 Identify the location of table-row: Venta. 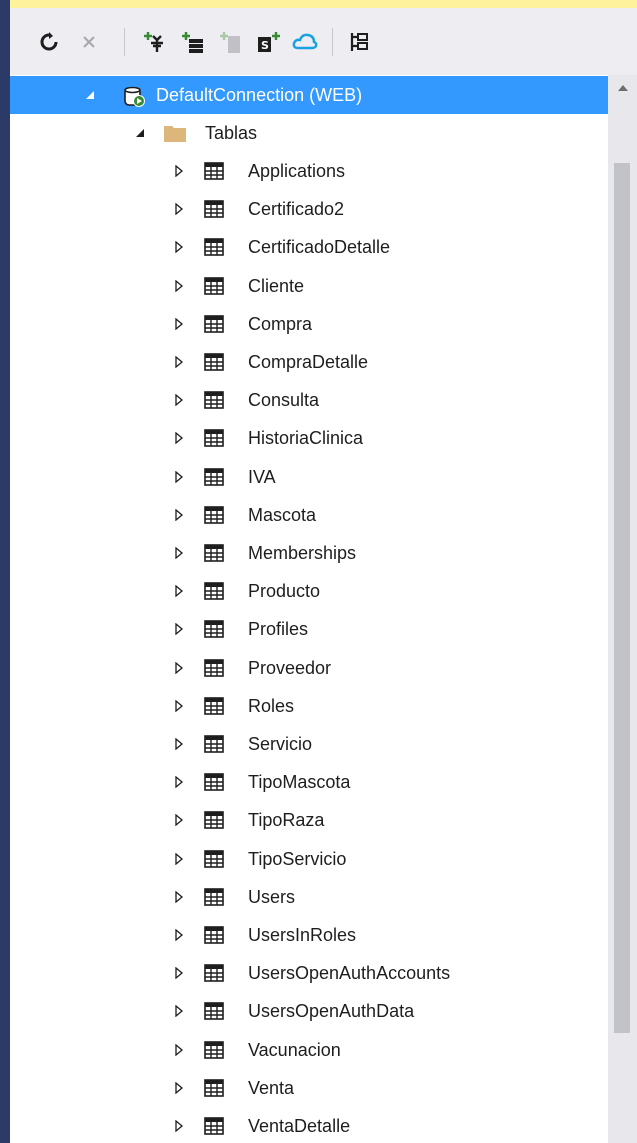
(309, 1088).